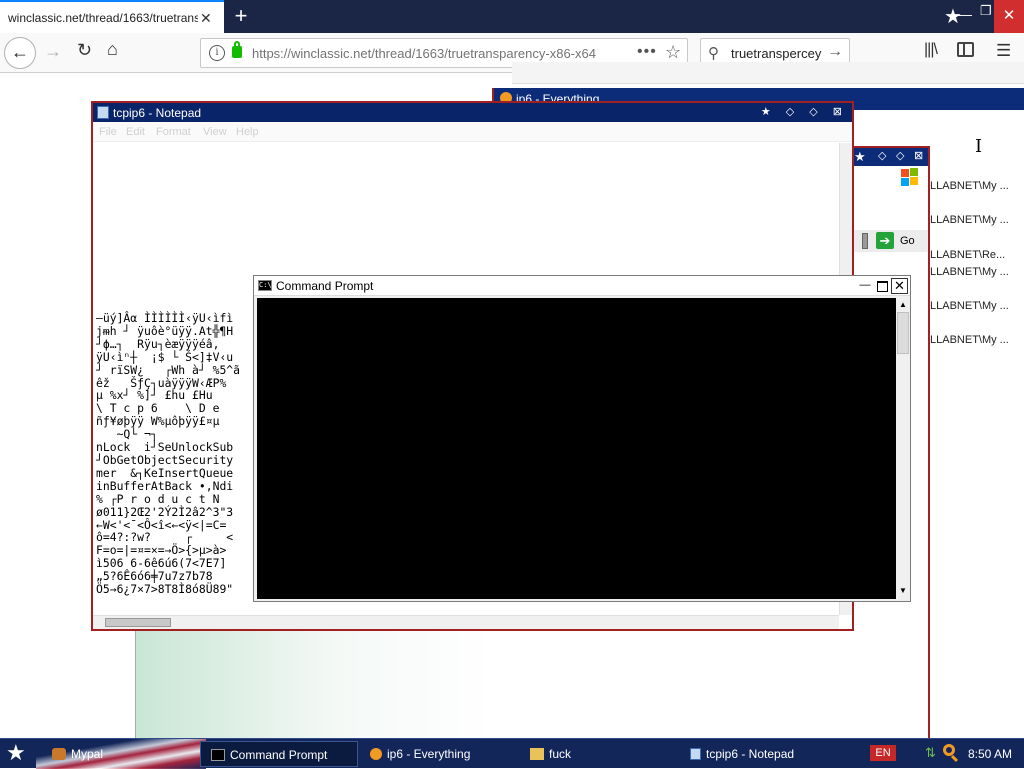 The image size is (1024, 769). Describe the element at coordinates (158, 498) in the screenshot. I see `notepad-text-line: % ┌P r o d u c t N` at that location.